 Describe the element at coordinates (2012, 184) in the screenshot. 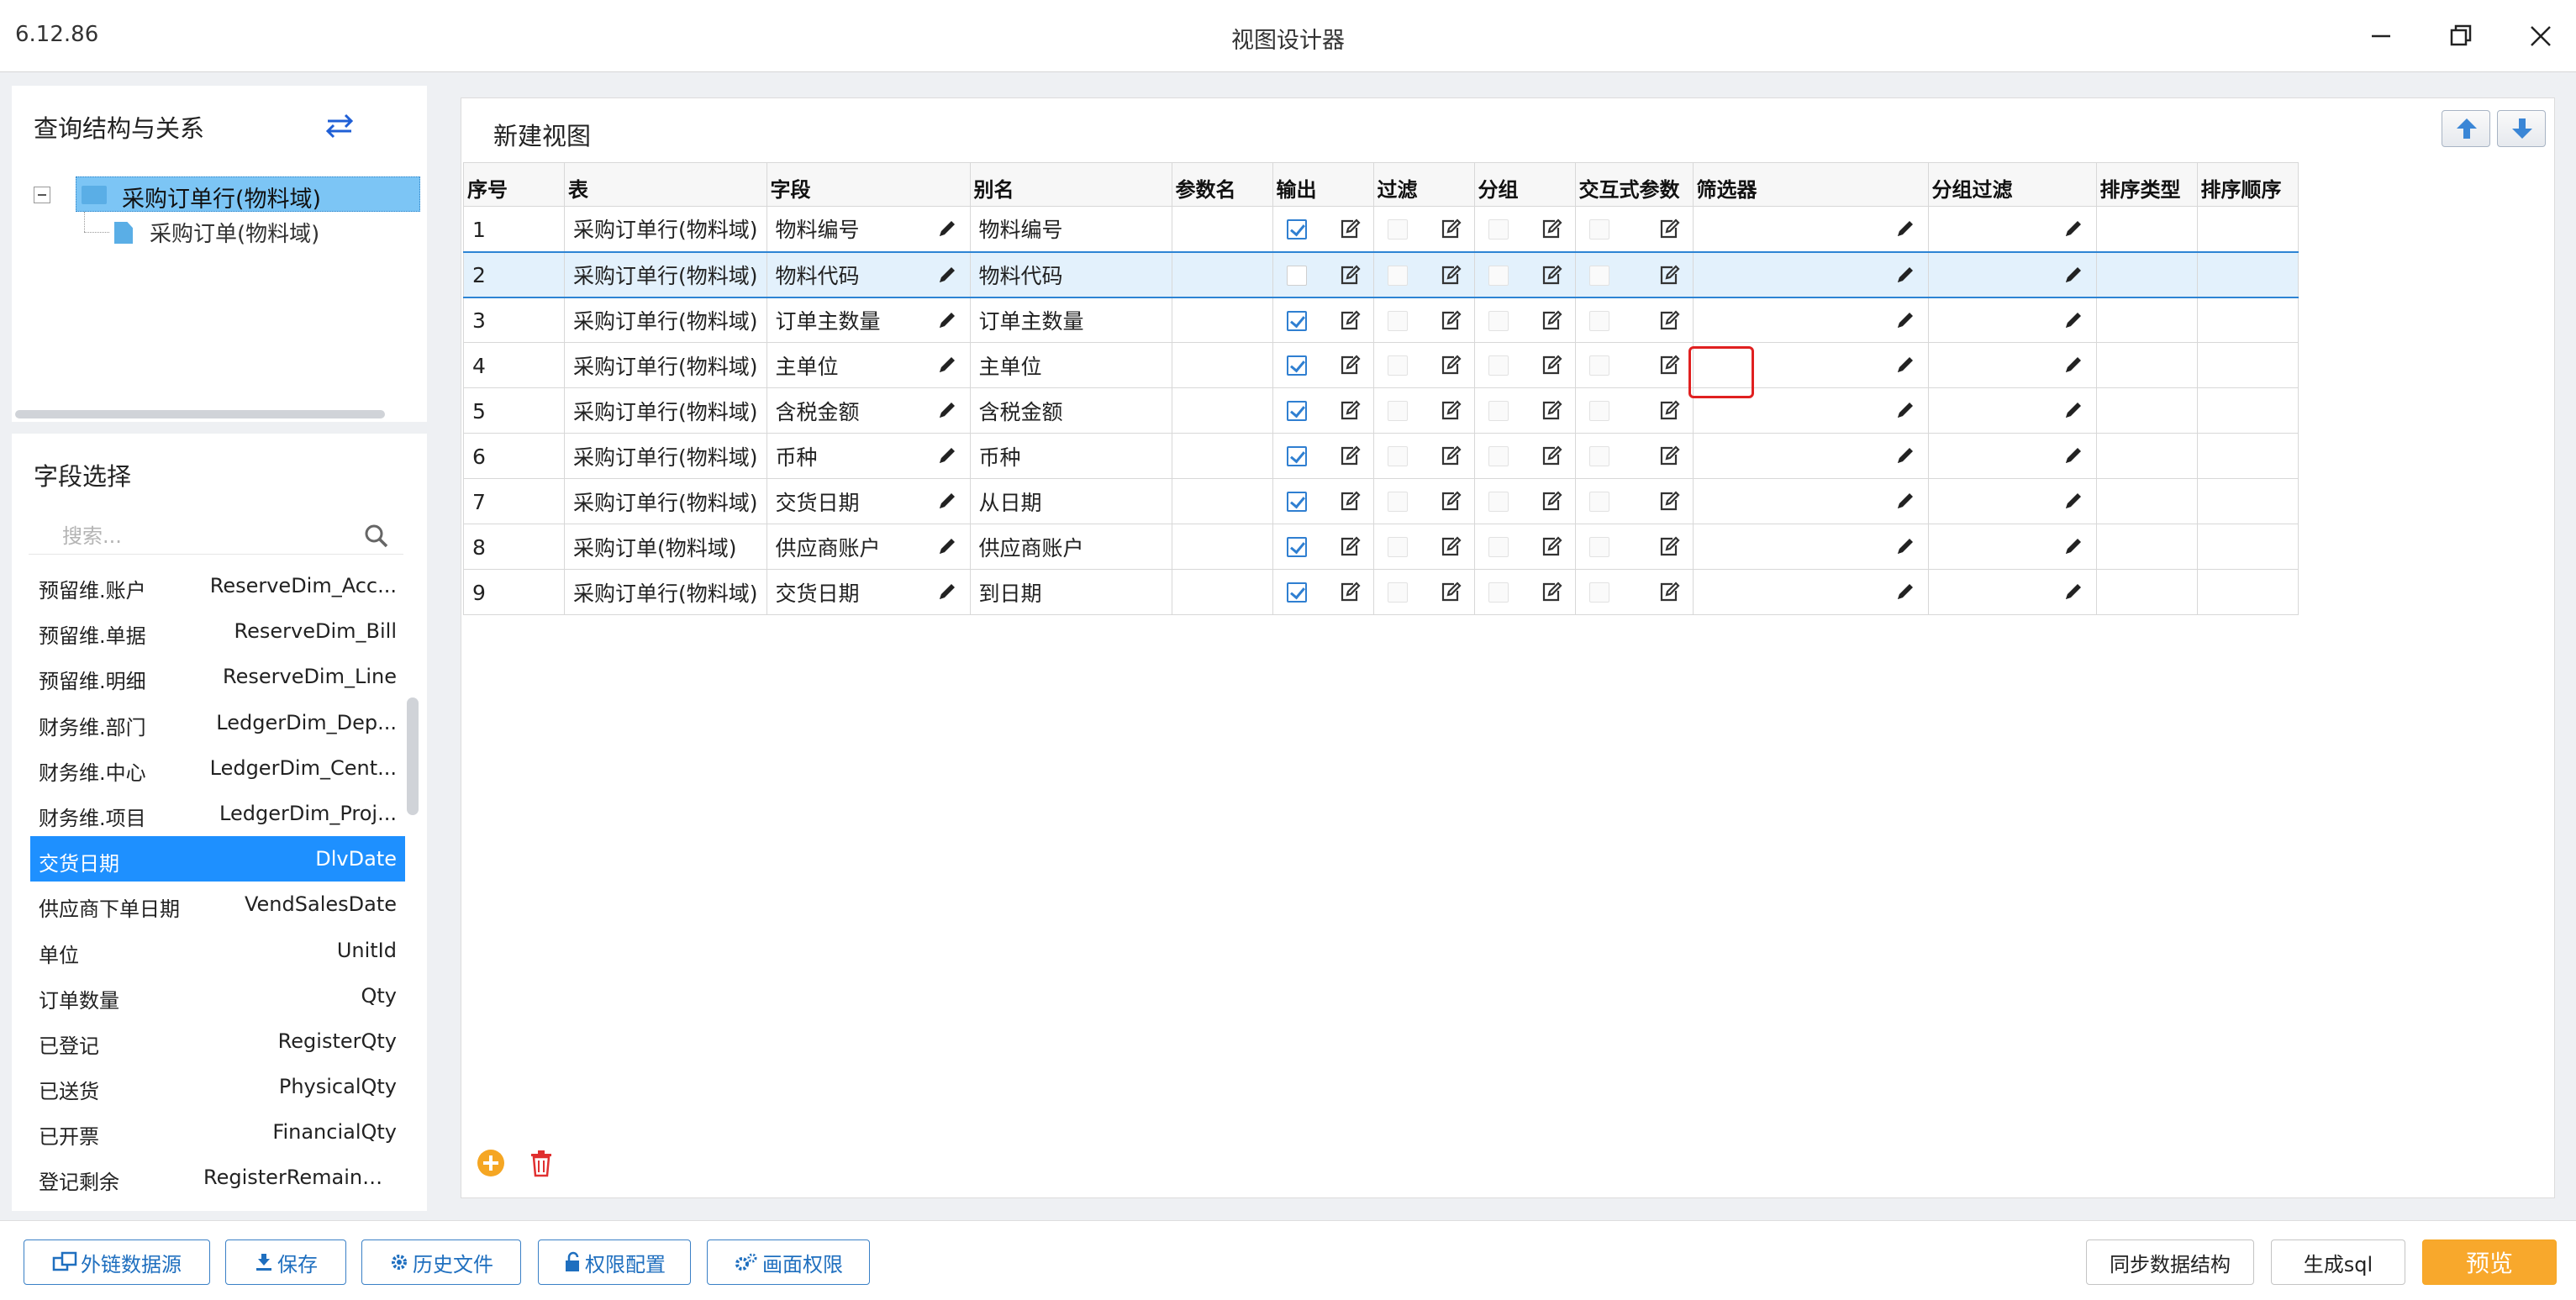

I see `column-header: 分组过滤` at that location.